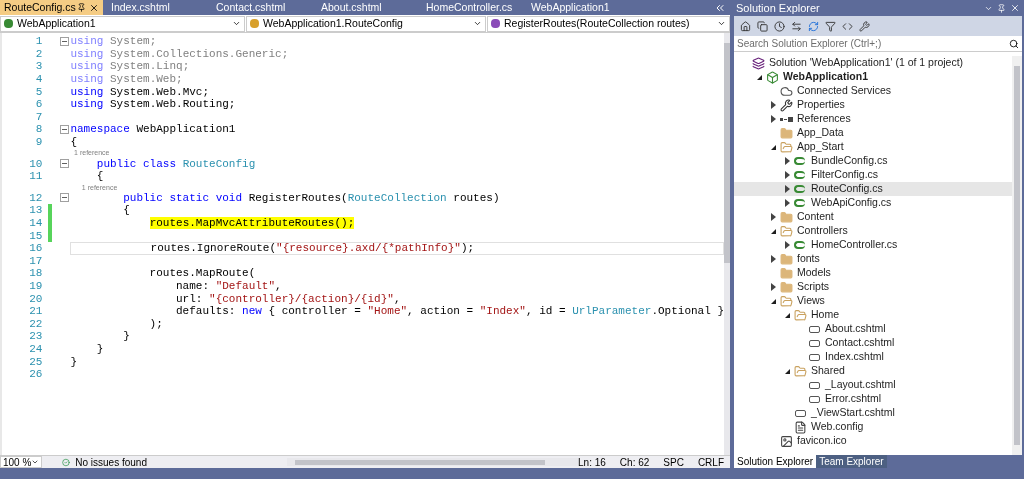 The height and width of the screenshot is (479, 1024). What do you see at coordinates (779, 26) in the screenshot?
I see `clock-icon` at bounding box center [779, 26].